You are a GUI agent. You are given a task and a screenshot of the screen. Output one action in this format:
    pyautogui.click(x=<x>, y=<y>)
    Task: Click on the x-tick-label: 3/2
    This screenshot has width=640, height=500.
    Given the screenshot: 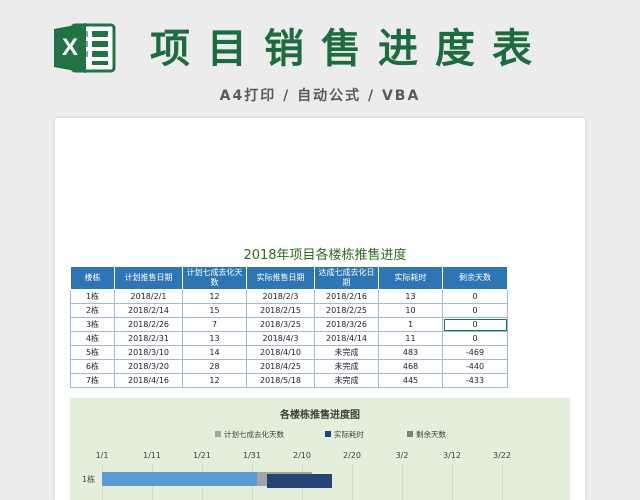 What is the action you would take?
    pyautogui.click(x=402, y=455)
    